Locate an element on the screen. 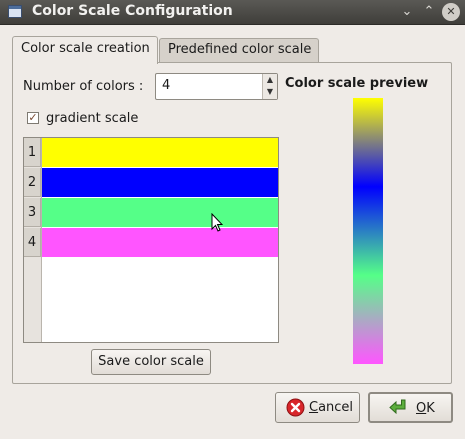  gradient-scale-label: gradient scale is located at coordinates (92, 118).